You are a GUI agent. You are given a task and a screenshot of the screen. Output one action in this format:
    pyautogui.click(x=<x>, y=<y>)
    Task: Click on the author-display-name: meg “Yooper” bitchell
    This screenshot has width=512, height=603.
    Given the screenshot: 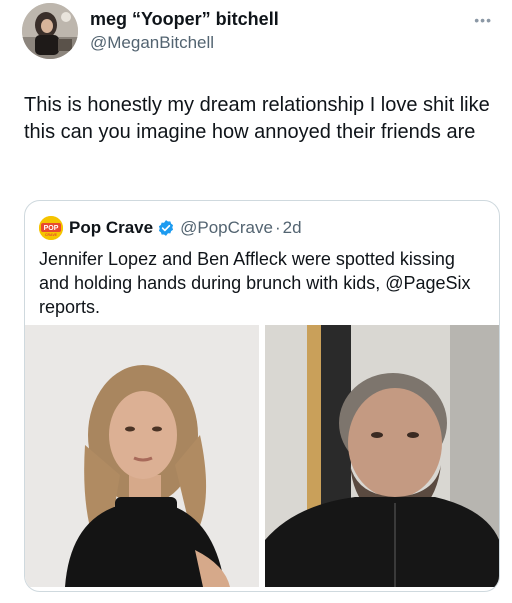 What is the action you would take?
    pyautogui.click(x=184, y=19)
    